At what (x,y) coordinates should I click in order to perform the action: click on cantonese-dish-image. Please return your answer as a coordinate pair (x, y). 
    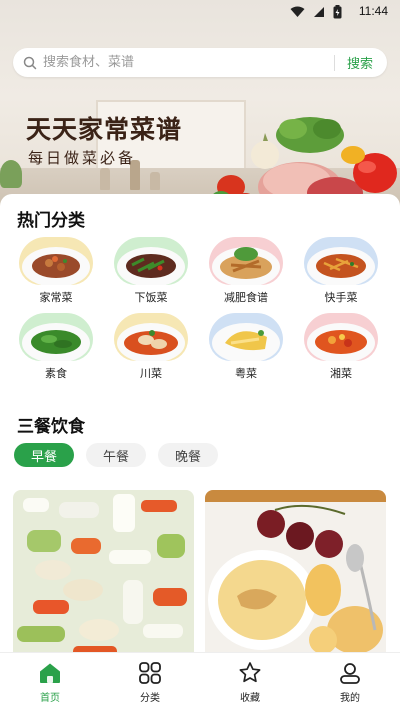
    Looking at the image, I should click on (246, 337).